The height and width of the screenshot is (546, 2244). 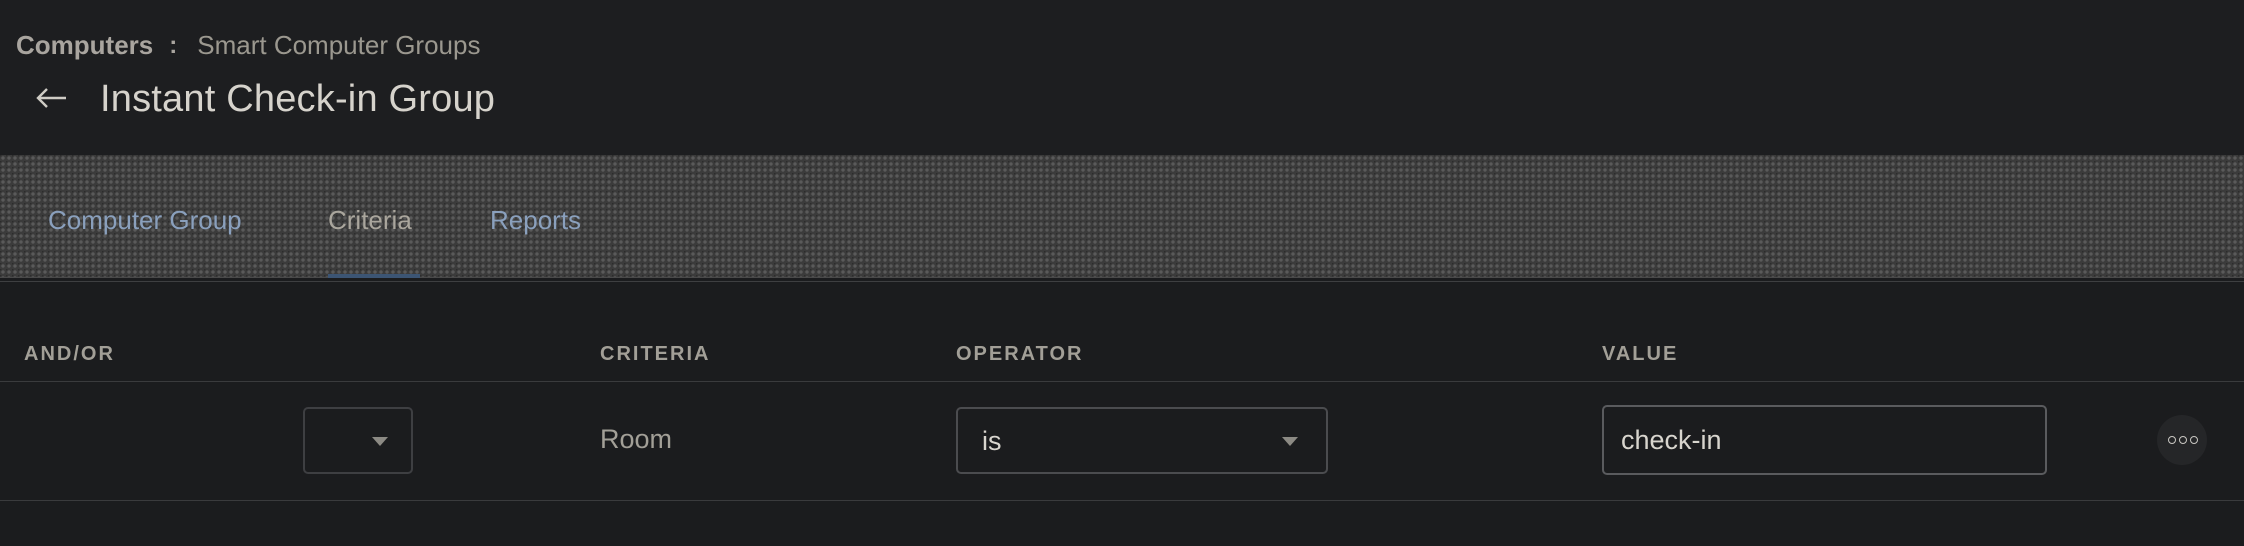 What do you see at coordinates (655, 354) in the screenshot?
I see `column-header-criteria: CRITERIA` at bounding box center [655, 354].